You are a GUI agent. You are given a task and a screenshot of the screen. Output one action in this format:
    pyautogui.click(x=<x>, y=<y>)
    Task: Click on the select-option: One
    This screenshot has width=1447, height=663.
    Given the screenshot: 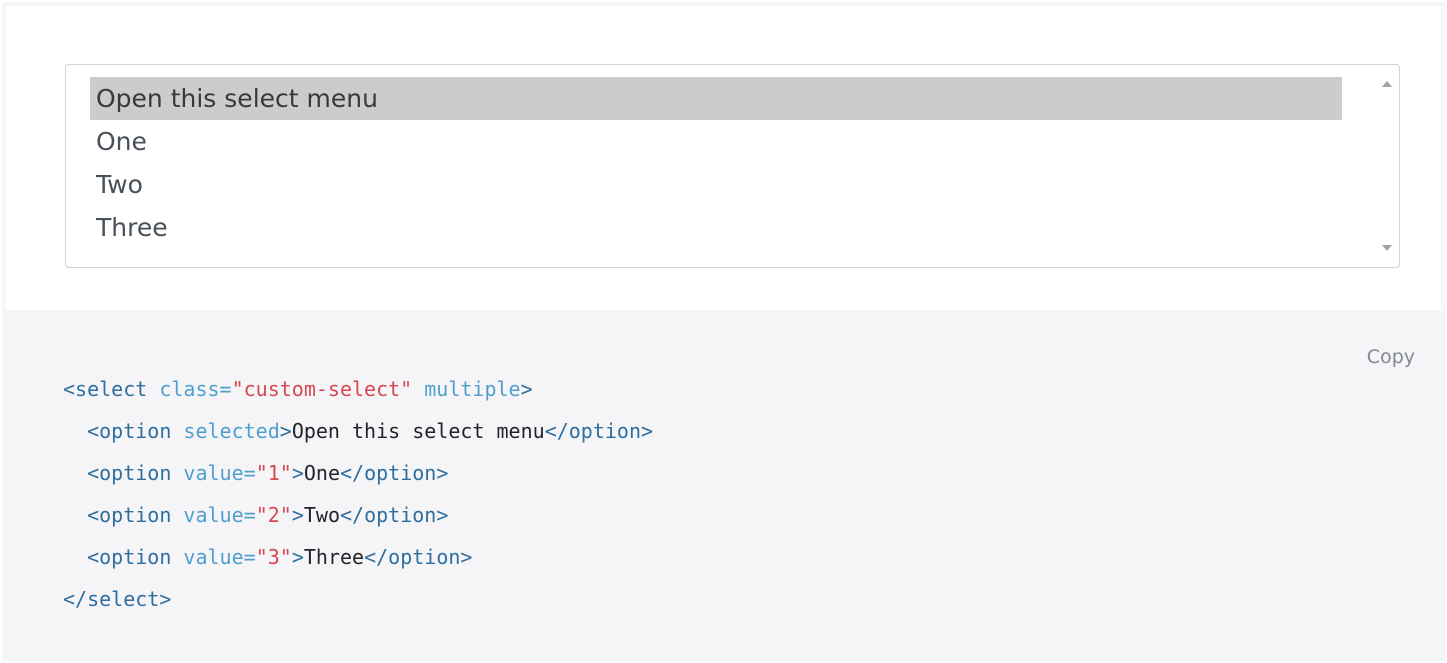 What is the action you would take?
    pyautogui.click(x=716, y=141)
    